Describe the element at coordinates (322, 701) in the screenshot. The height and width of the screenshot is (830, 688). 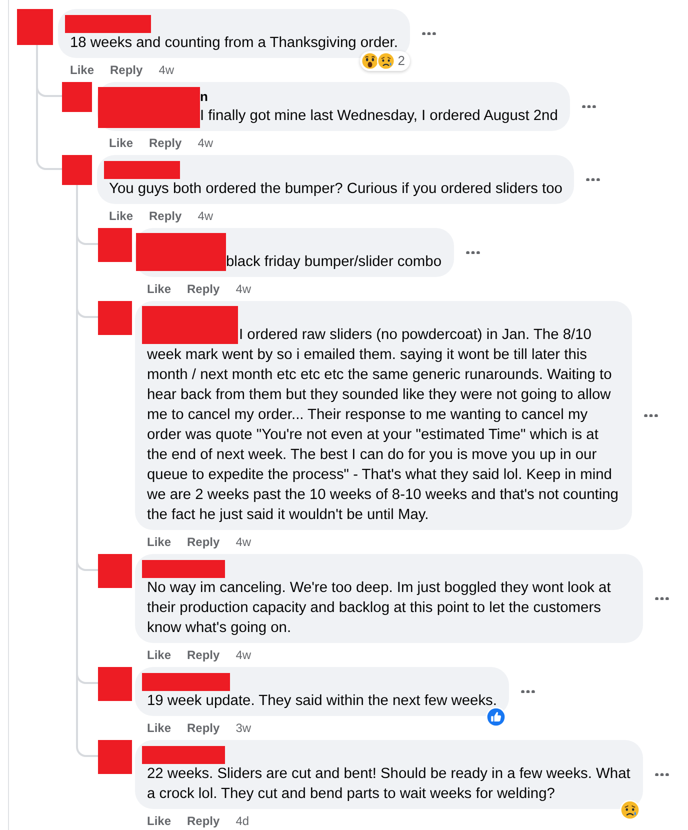
I see `comment-text: 19 week update. They said within the next few weeks.` at that location.